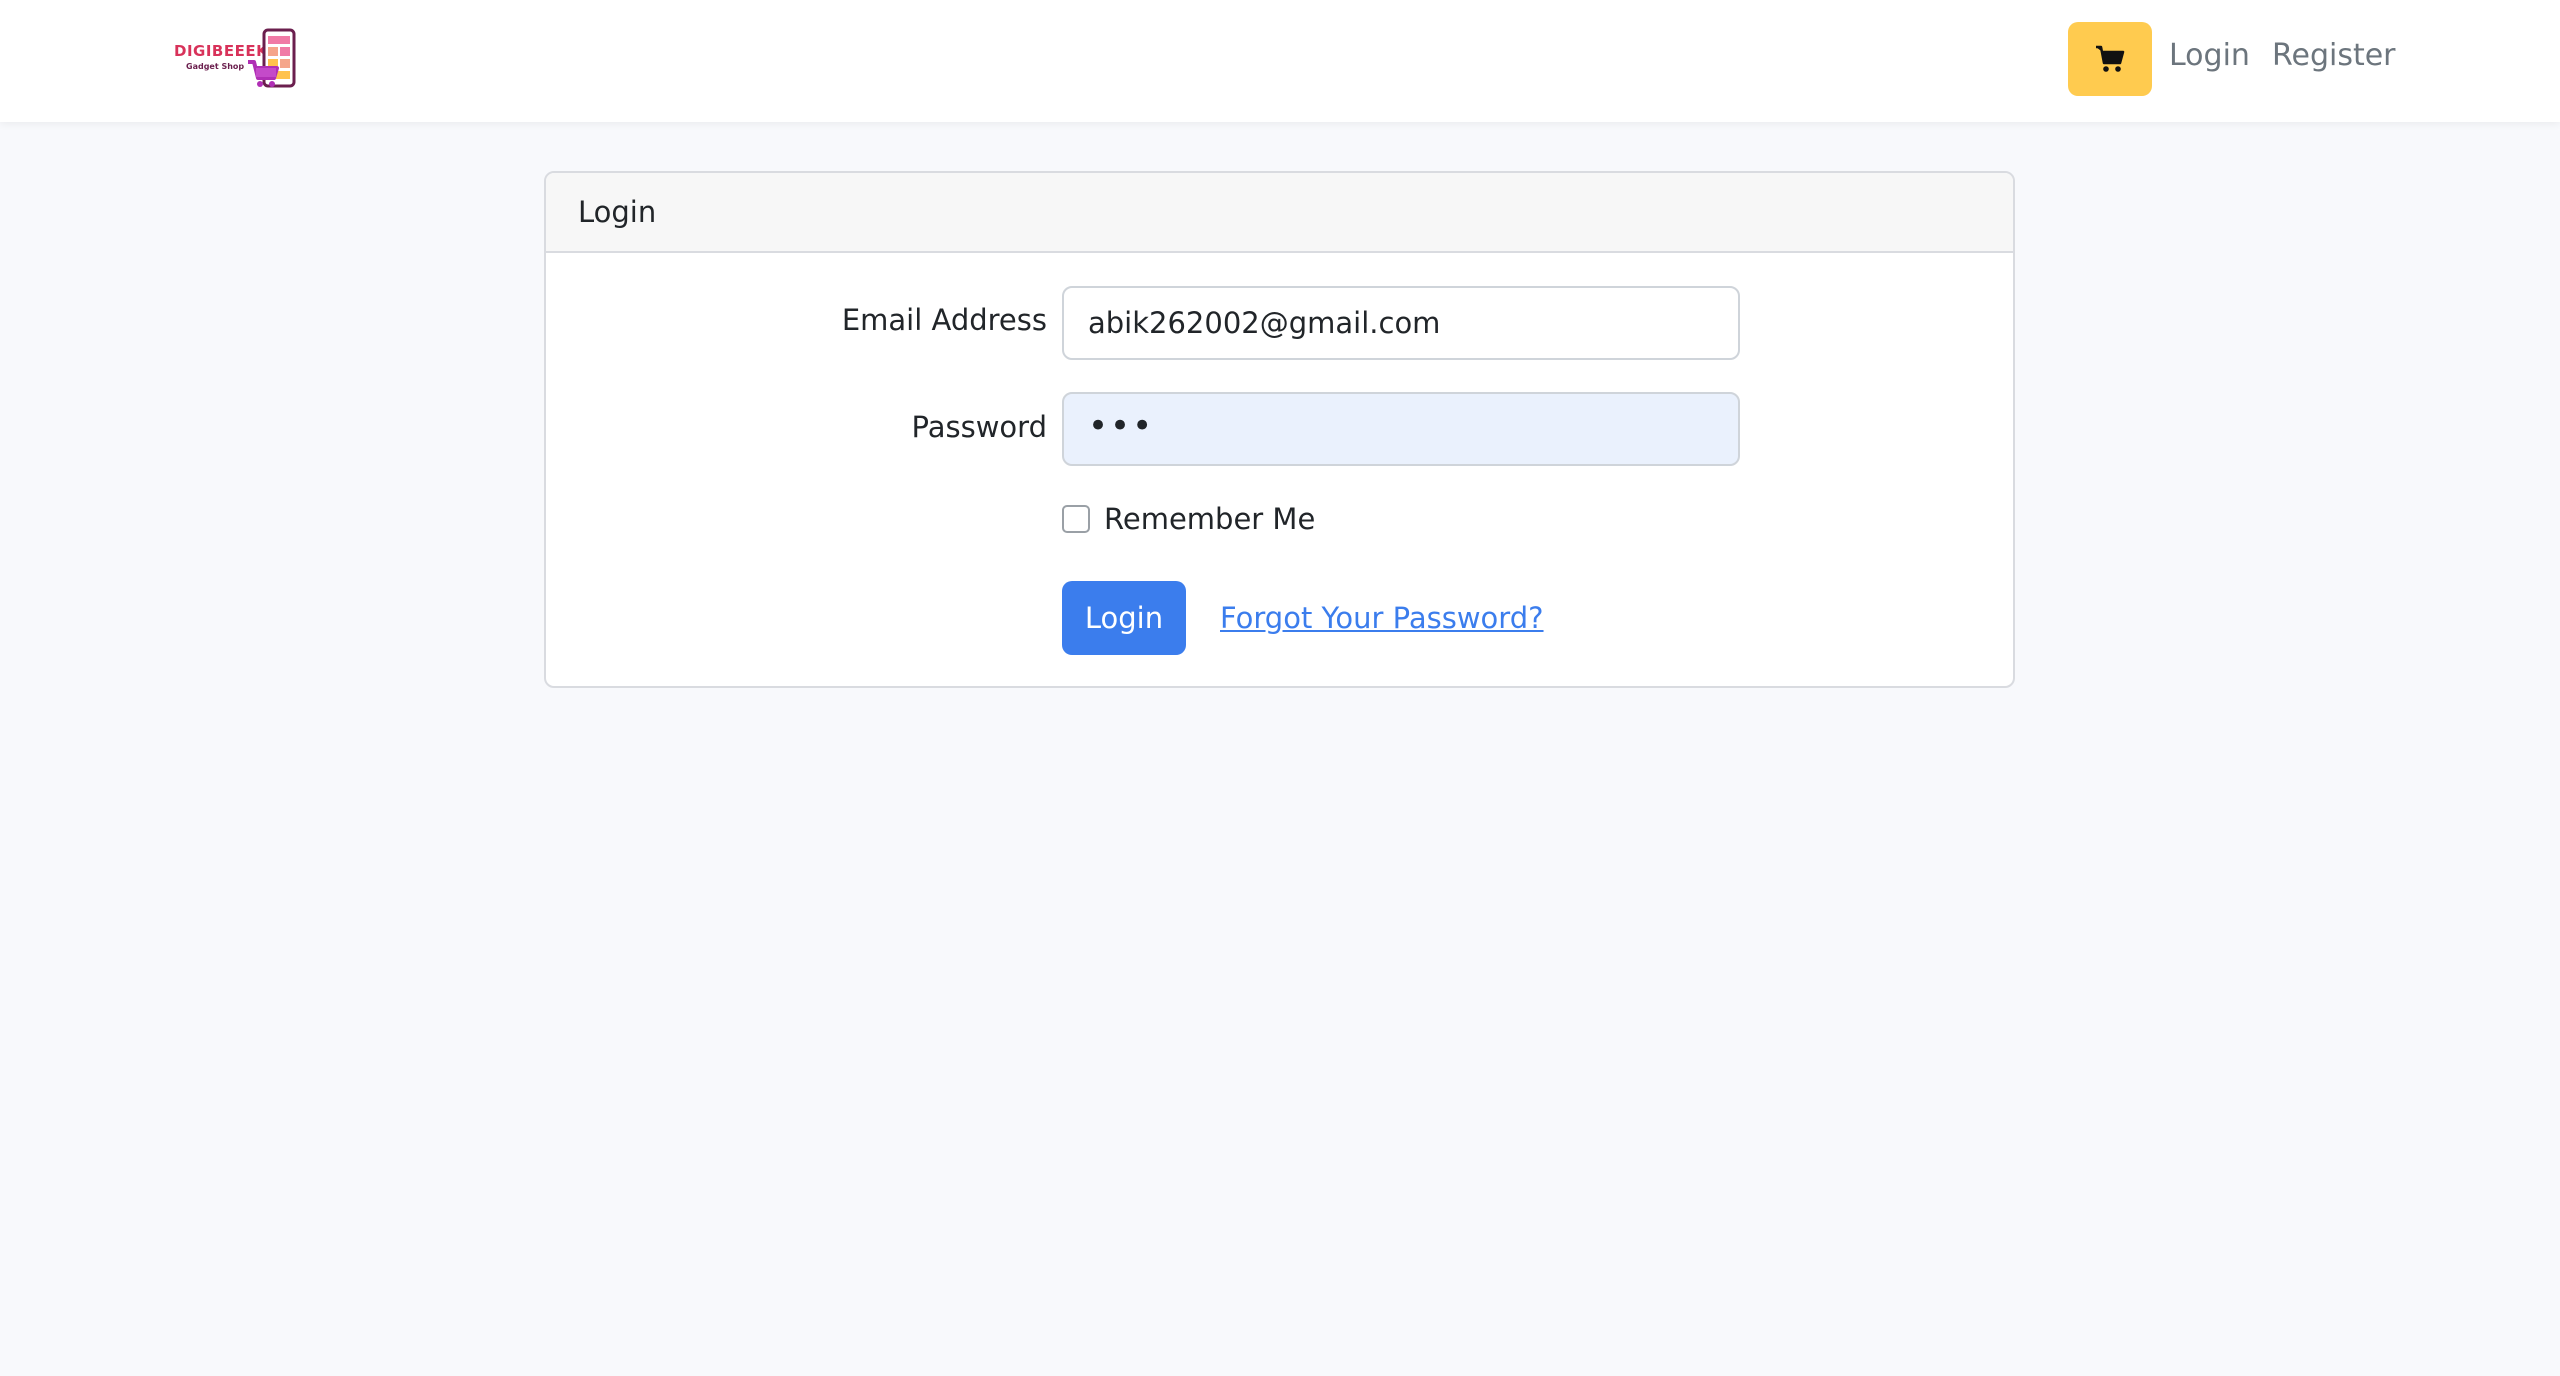  Describe the element at coordinates (2209, 55) in the screenshot. I see `nav-login-link: Login` at that location.